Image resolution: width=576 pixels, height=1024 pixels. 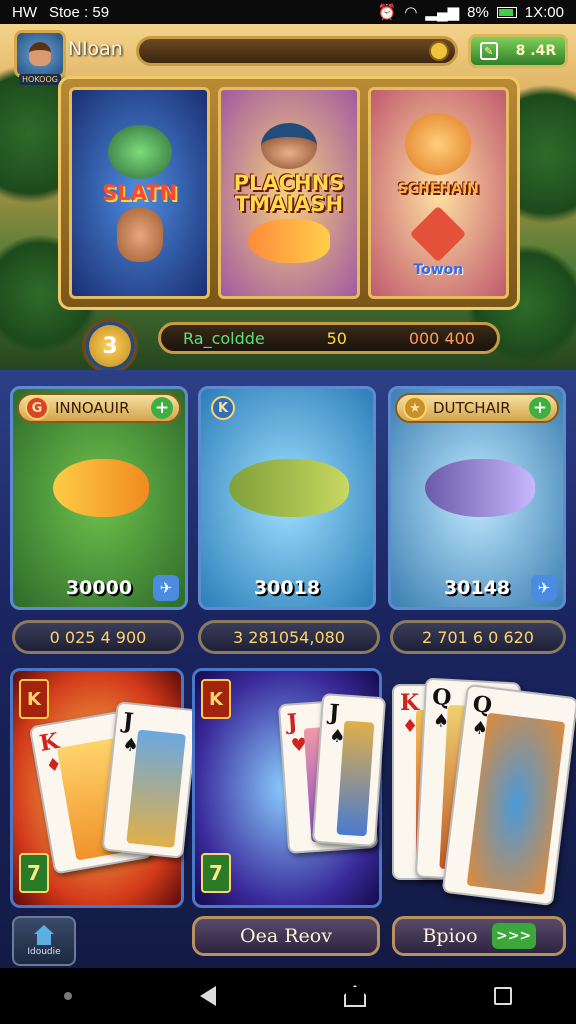 What do you see at coordinates (40, 79) in the screenshot?
I see `avatar-label: HOKOOG` at bounding box center [40, 79].